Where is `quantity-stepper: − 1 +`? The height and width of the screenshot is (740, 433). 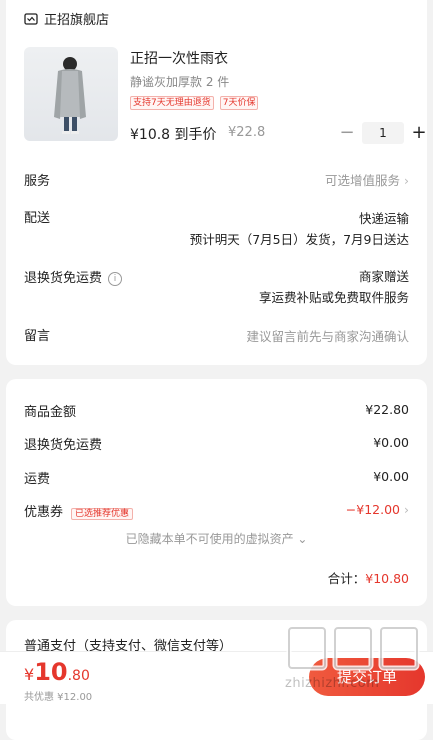 quantity-stepper: − 1 + is located at coordinates (383, 133).